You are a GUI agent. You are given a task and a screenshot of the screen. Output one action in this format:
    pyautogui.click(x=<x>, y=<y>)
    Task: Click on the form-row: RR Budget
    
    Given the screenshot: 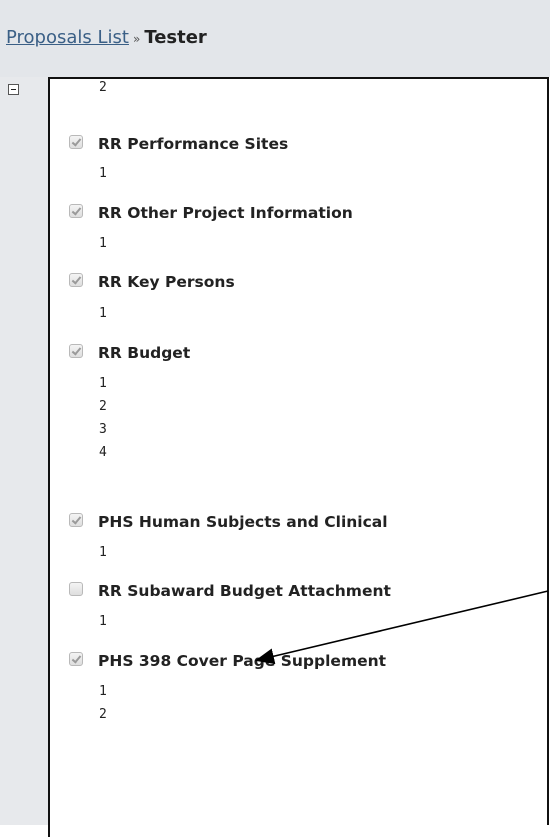 What is the action you would take?
    pyautogui.click(x=299, y=355)
    